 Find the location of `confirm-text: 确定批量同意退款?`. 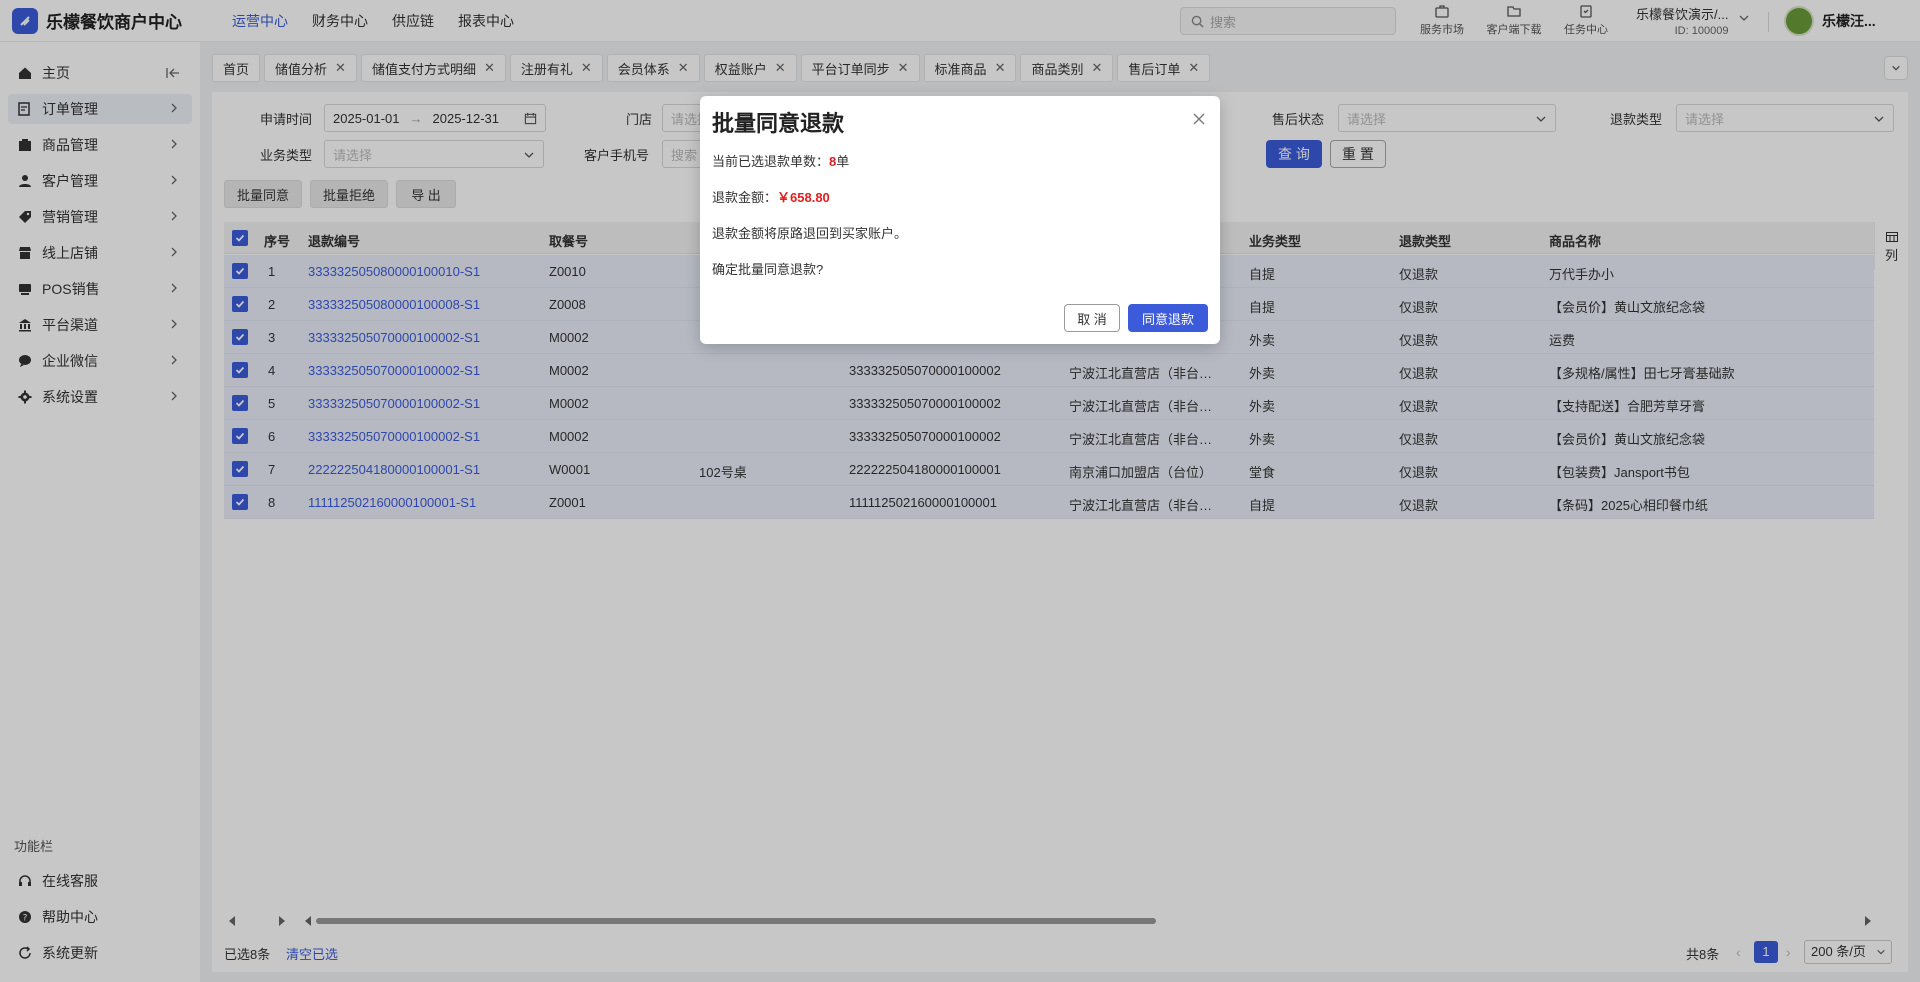

confirm-text: 确定批量同意退款? is located at coordinates (768, 269).